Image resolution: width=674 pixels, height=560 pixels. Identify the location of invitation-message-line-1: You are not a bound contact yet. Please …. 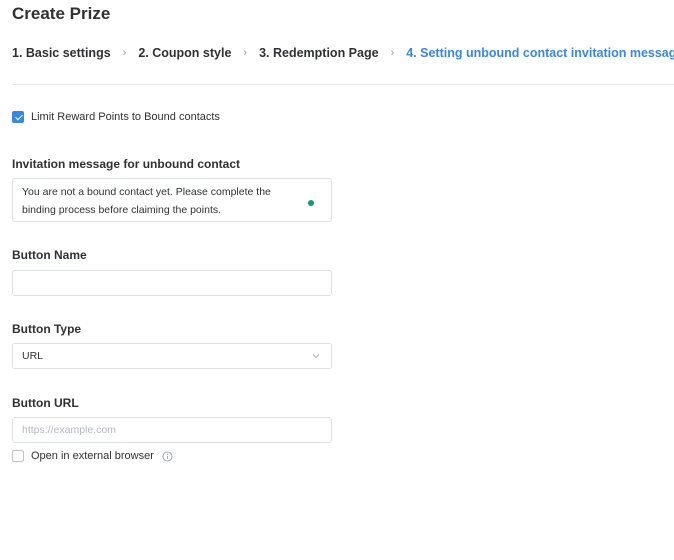
(146, 192).